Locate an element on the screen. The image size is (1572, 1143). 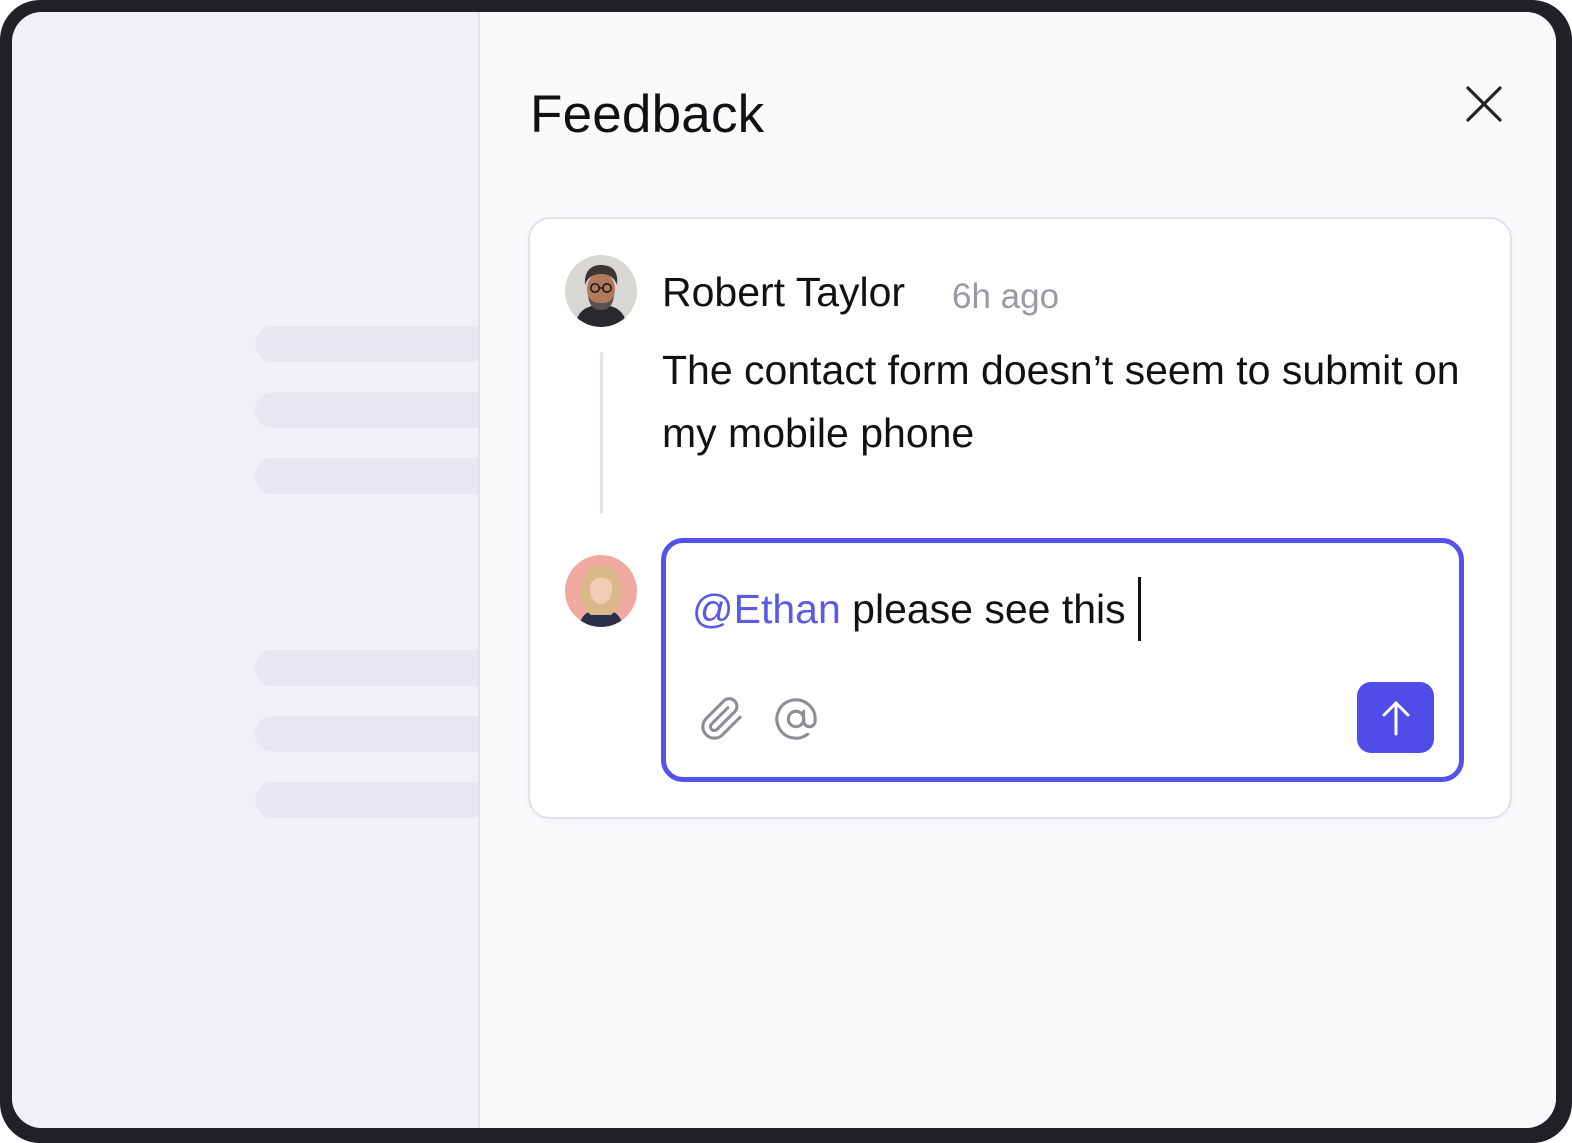
user-avatar is located at coordinates (601, 591).